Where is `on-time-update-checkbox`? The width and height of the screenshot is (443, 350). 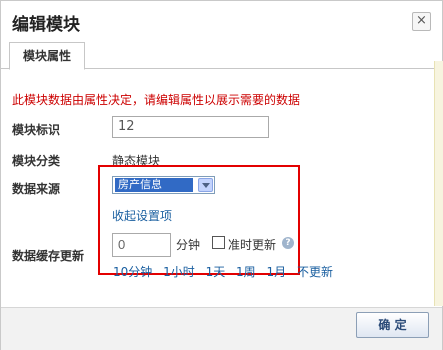 on-time-update-checkbox is located at coordinates (218, 242).